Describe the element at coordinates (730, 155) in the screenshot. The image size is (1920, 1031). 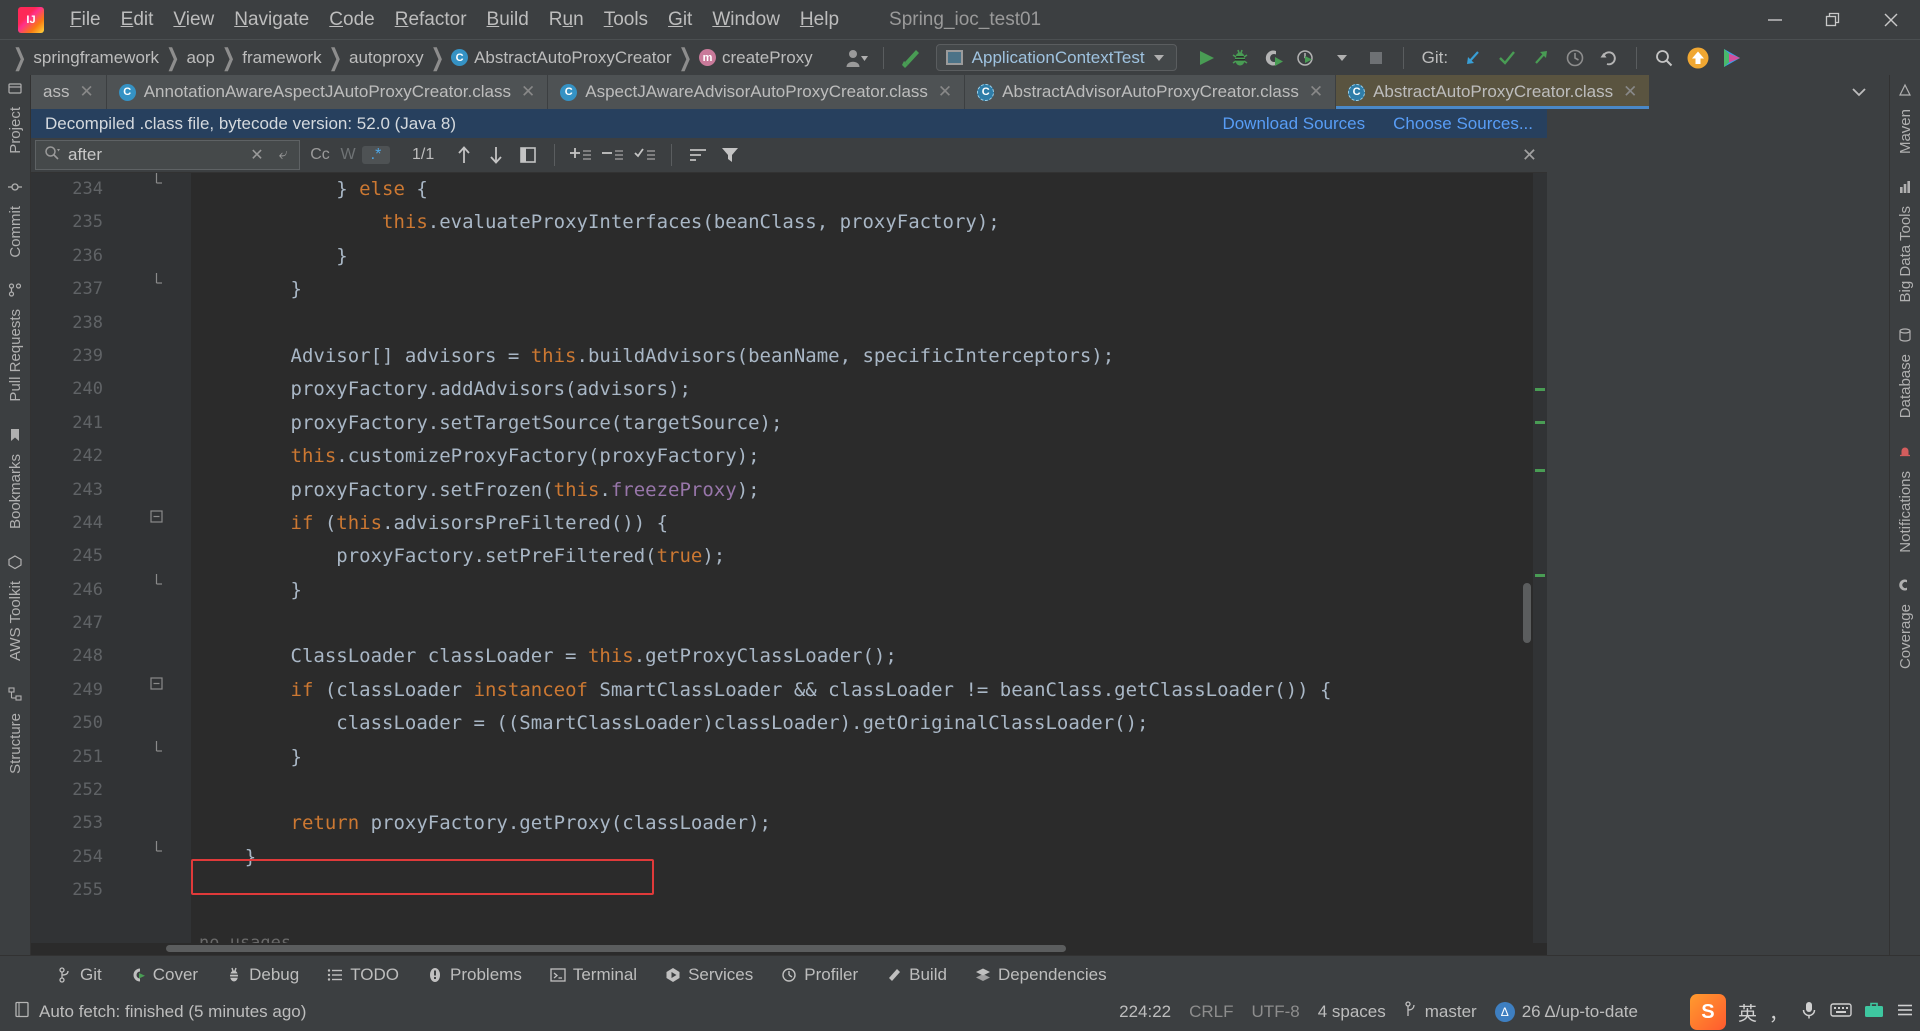
I see `filter-button` at that location.